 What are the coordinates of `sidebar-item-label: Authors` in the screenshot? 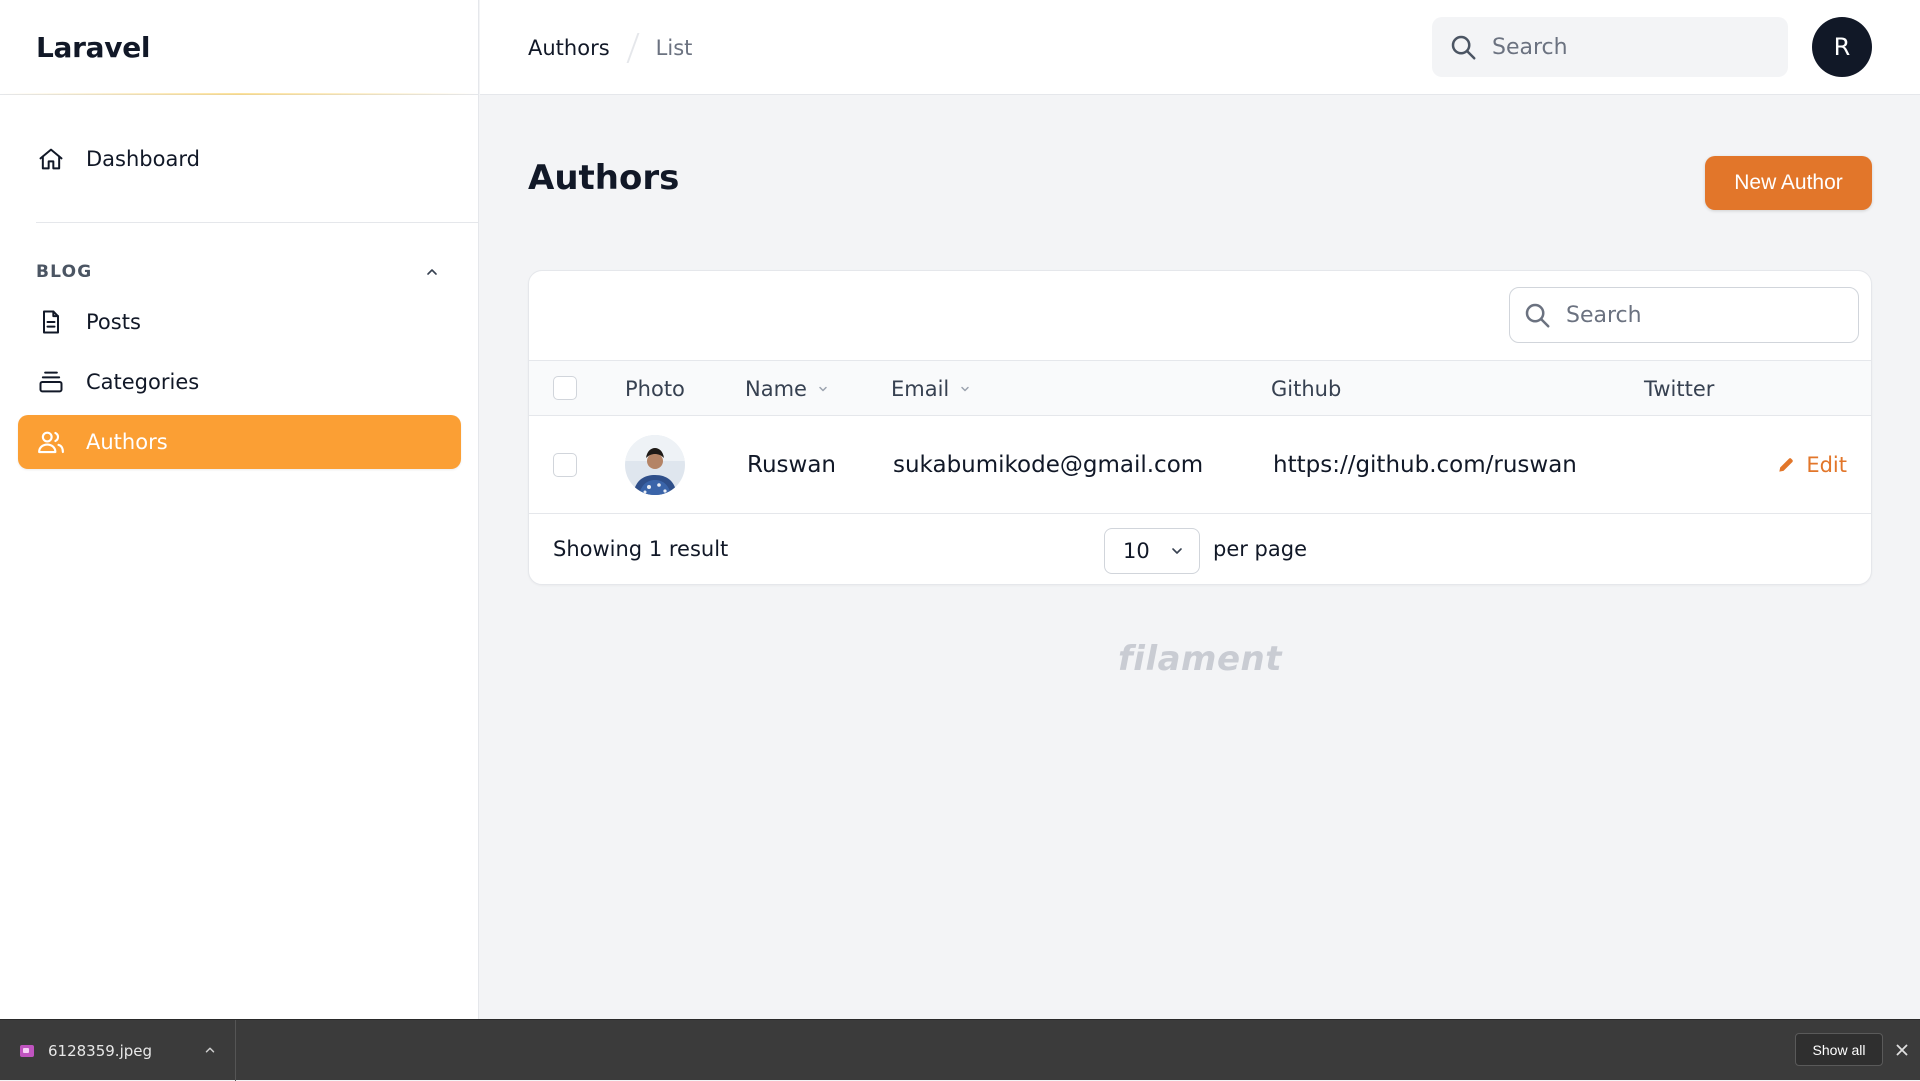 It's located at (127, 442).